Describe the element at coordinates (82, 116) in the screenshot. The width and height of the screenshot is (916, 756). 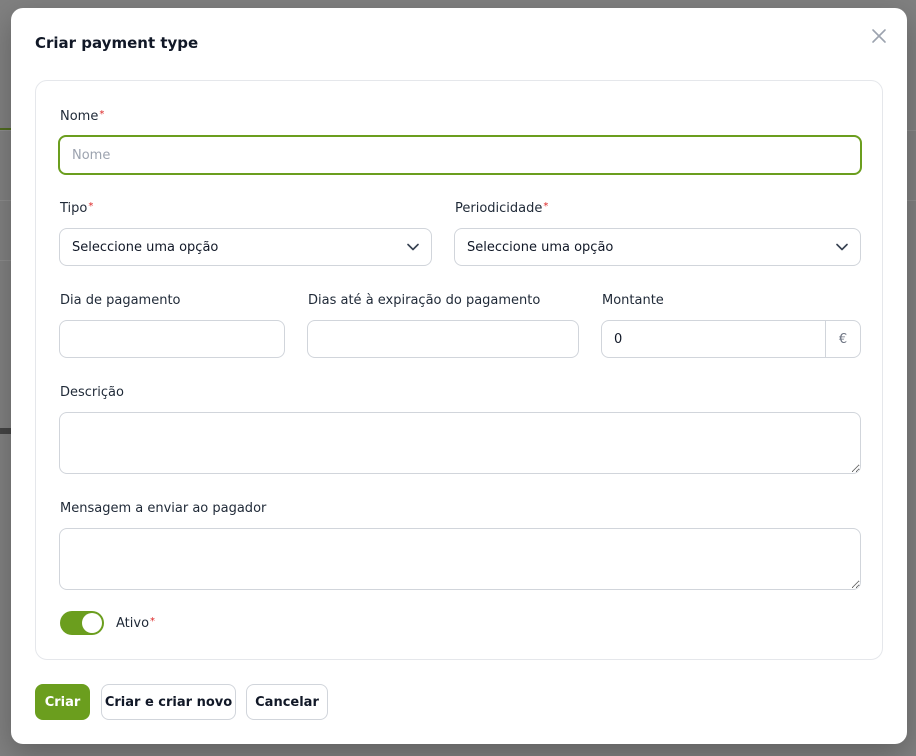
I see `nome-label: Nome*` at that location.